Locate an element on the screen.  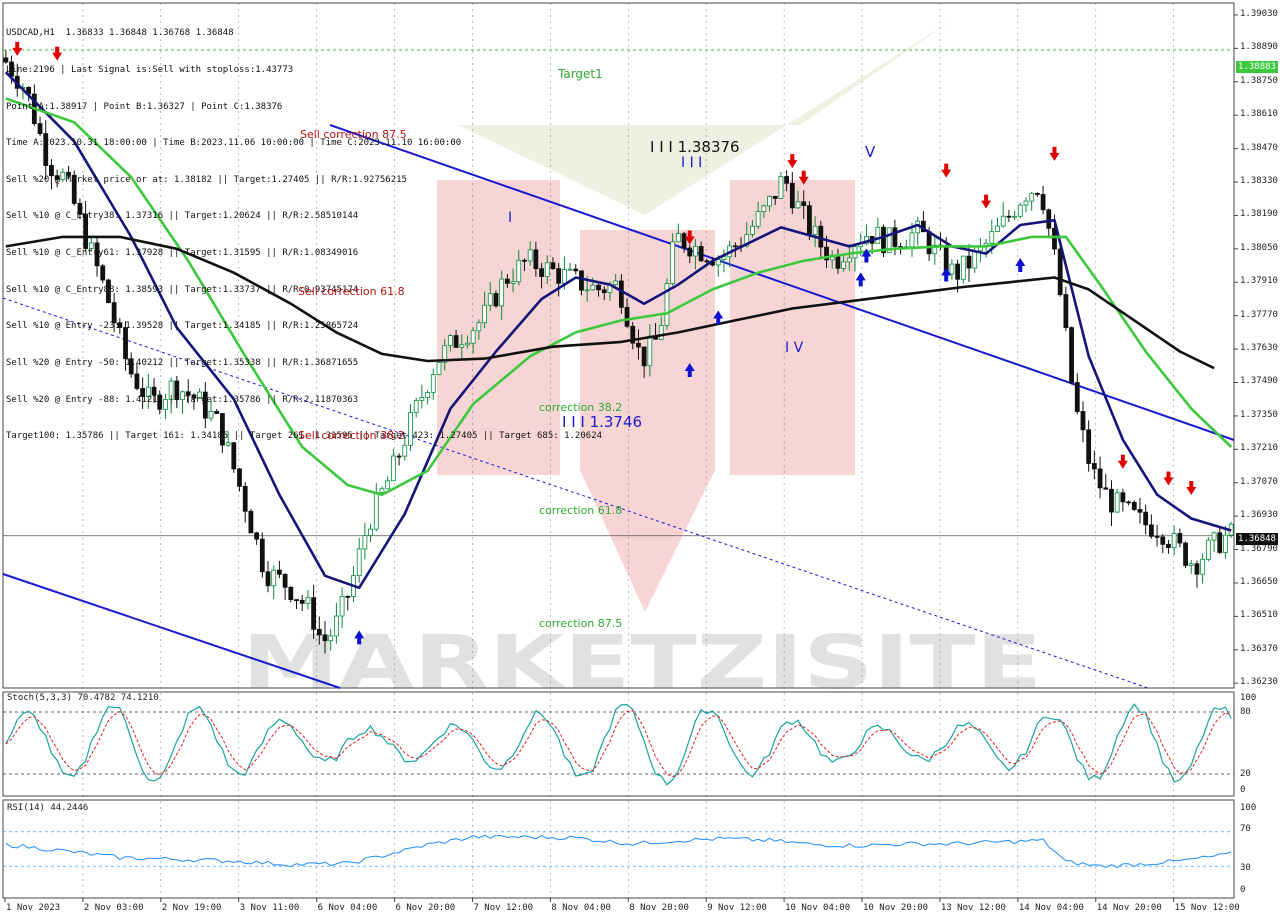
y-tick-label: 1.38890 is located at coordinates (1259, 47).